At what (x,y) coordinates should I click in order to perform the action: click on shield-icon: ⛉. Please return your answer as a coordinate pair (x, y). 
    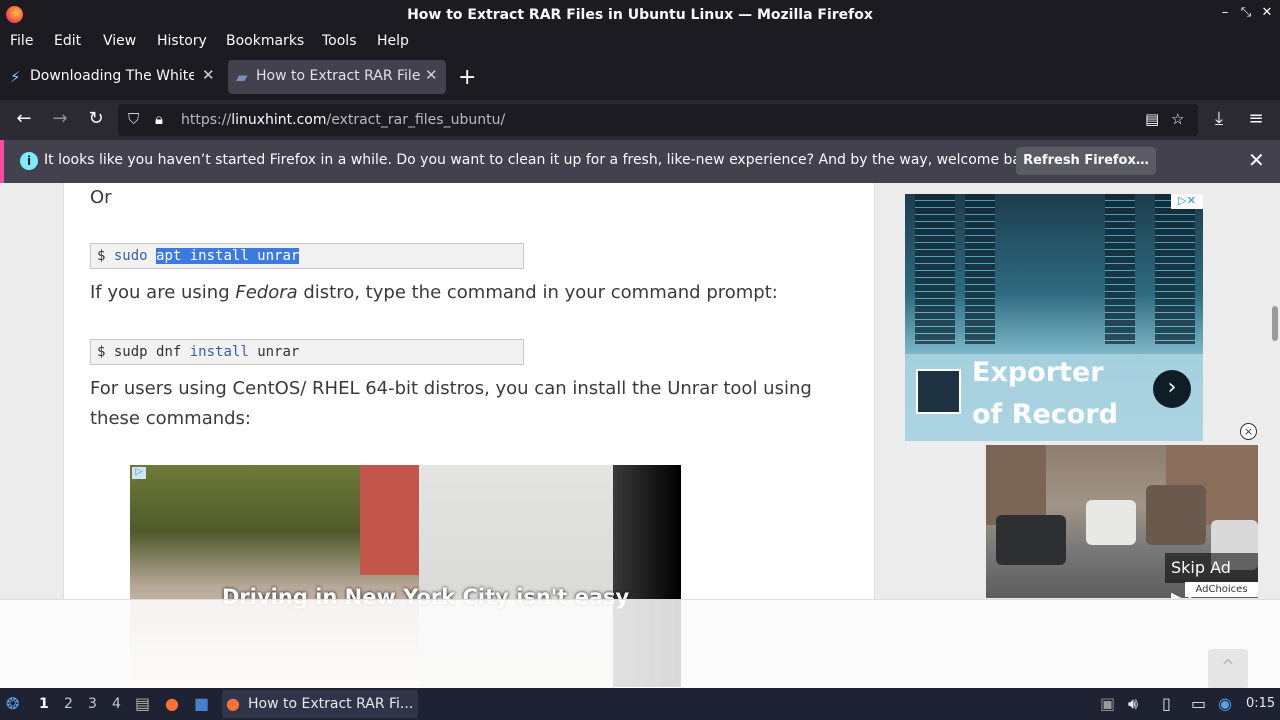
    Looking at the image, I should click on (133, 119).